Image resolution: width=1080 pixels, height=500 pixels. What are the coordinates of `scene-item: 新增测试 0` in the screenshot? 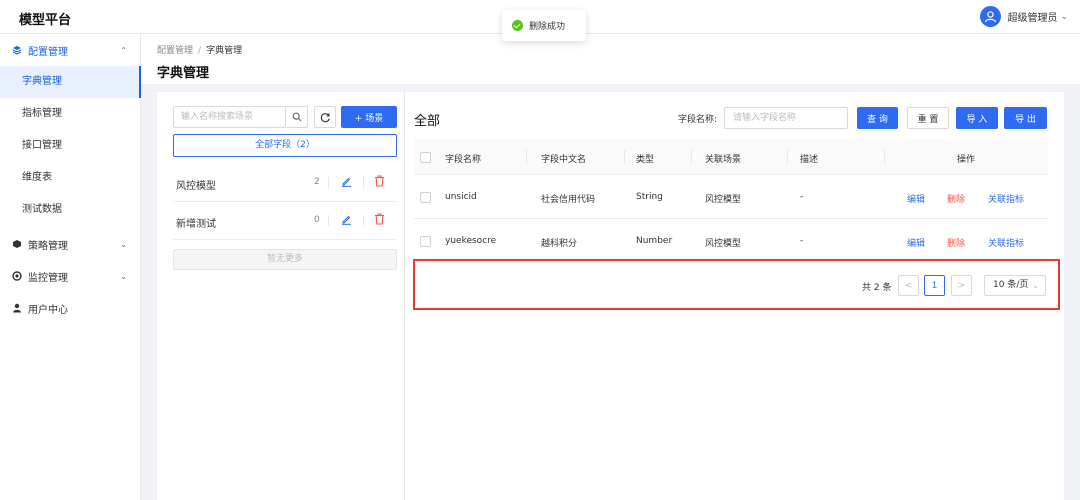 It's located at (285, 221).